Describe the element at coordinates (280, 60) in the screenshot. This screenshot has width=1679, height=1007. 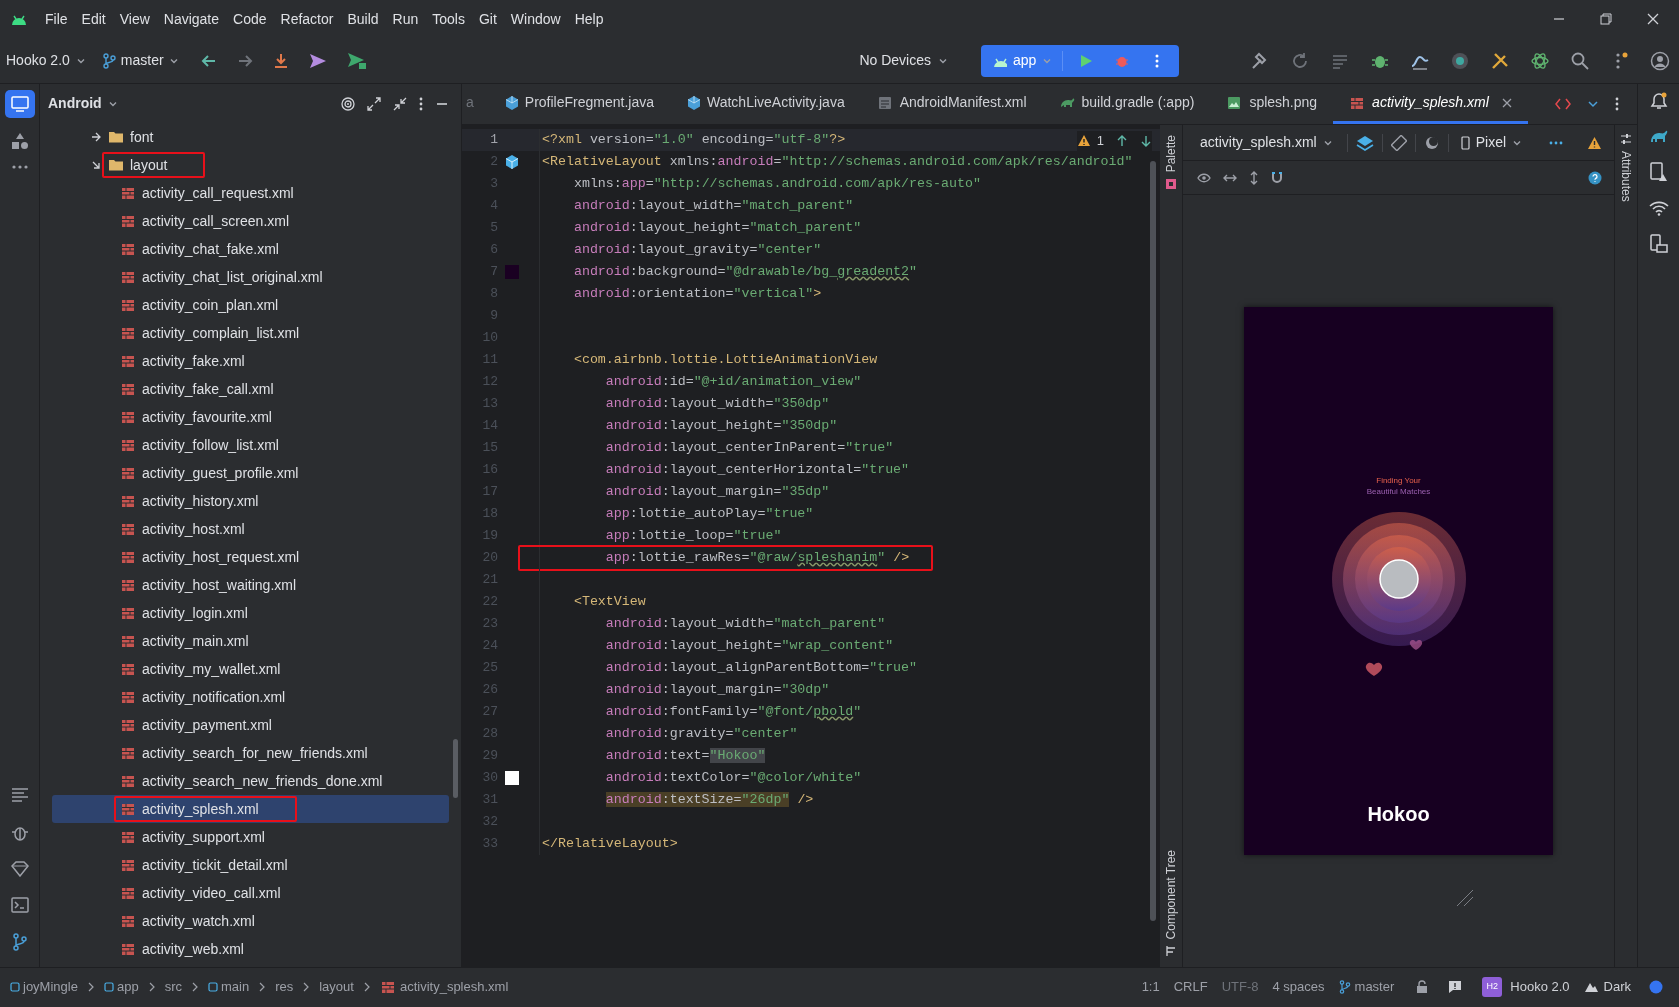
I see `download-arrow-icon` at that location.